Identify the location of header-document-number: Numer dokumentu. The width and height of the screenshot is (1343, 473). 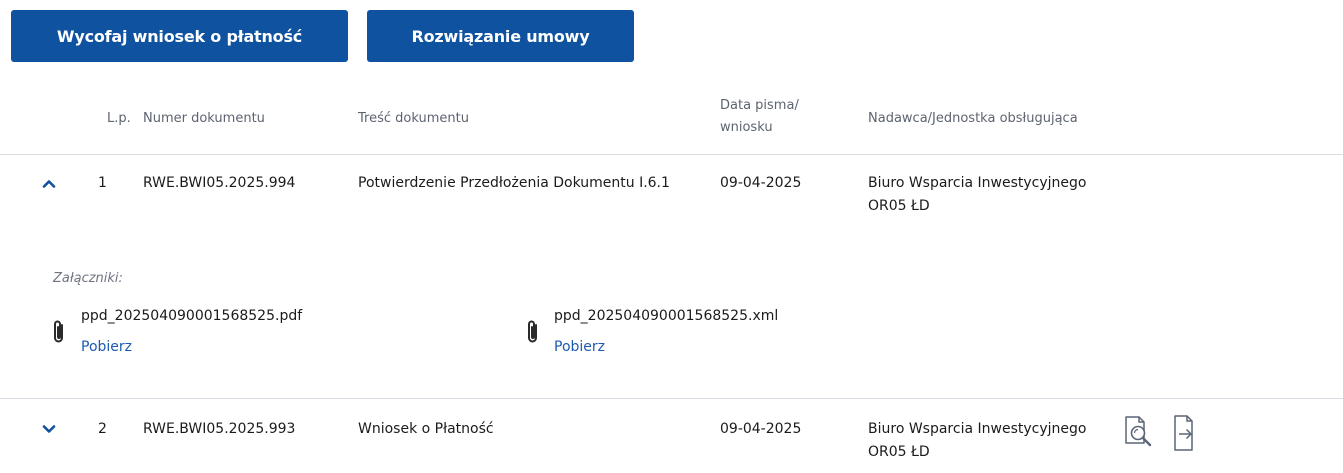
(204, 118).